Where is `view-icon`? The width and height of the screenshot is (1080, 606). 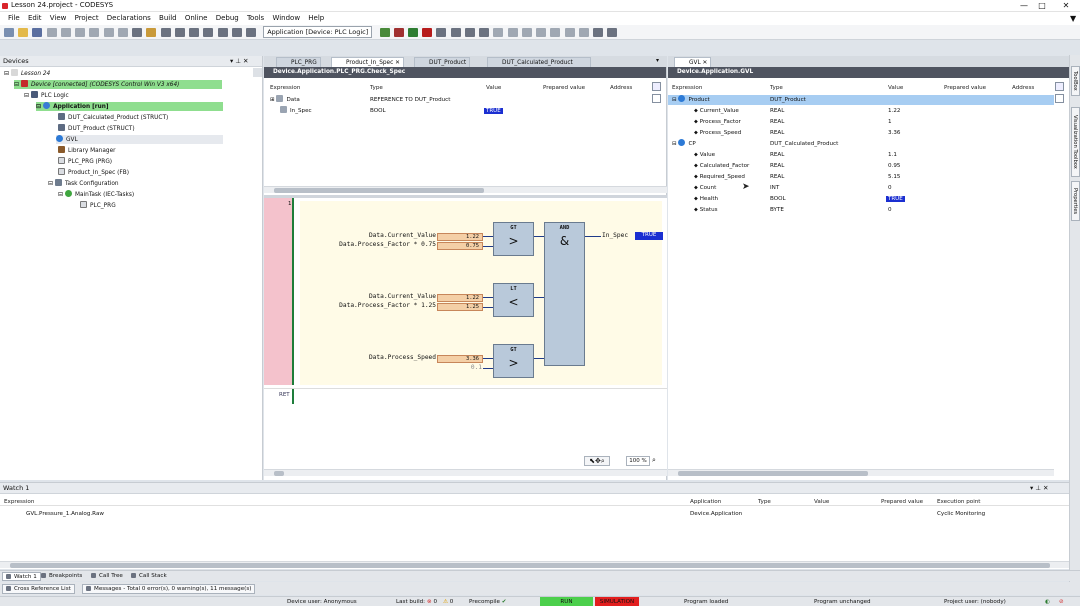
view-icon is located at coordinates (222, 32).